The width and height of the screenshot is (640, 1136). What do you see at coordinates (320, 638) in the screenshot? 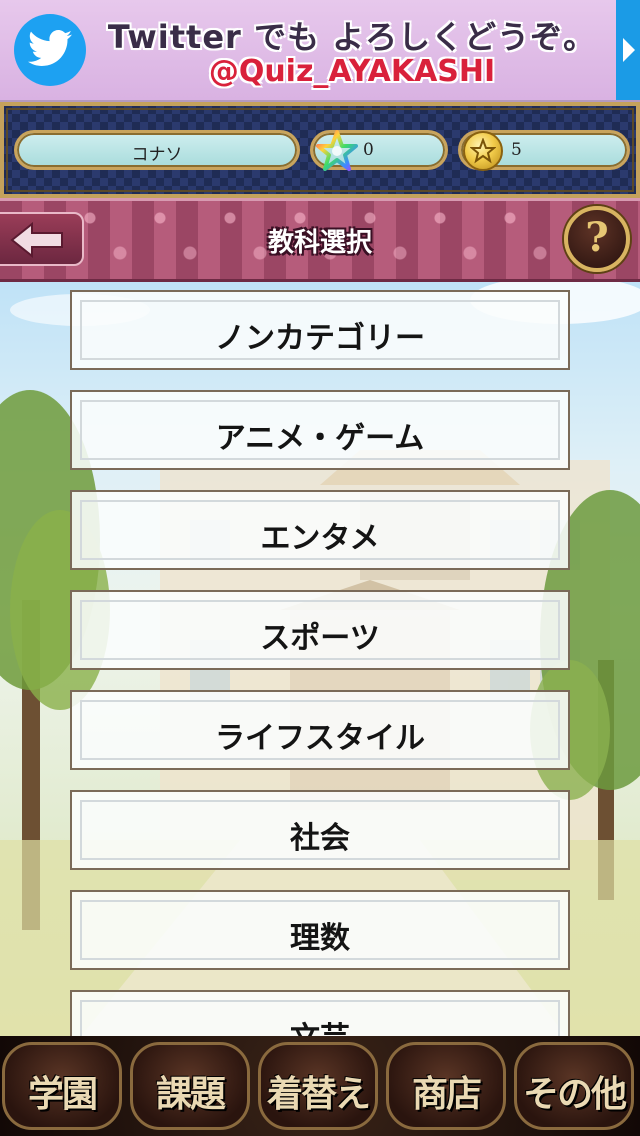
I see `category-label: スポーツ` at bounding box center [320, 638].